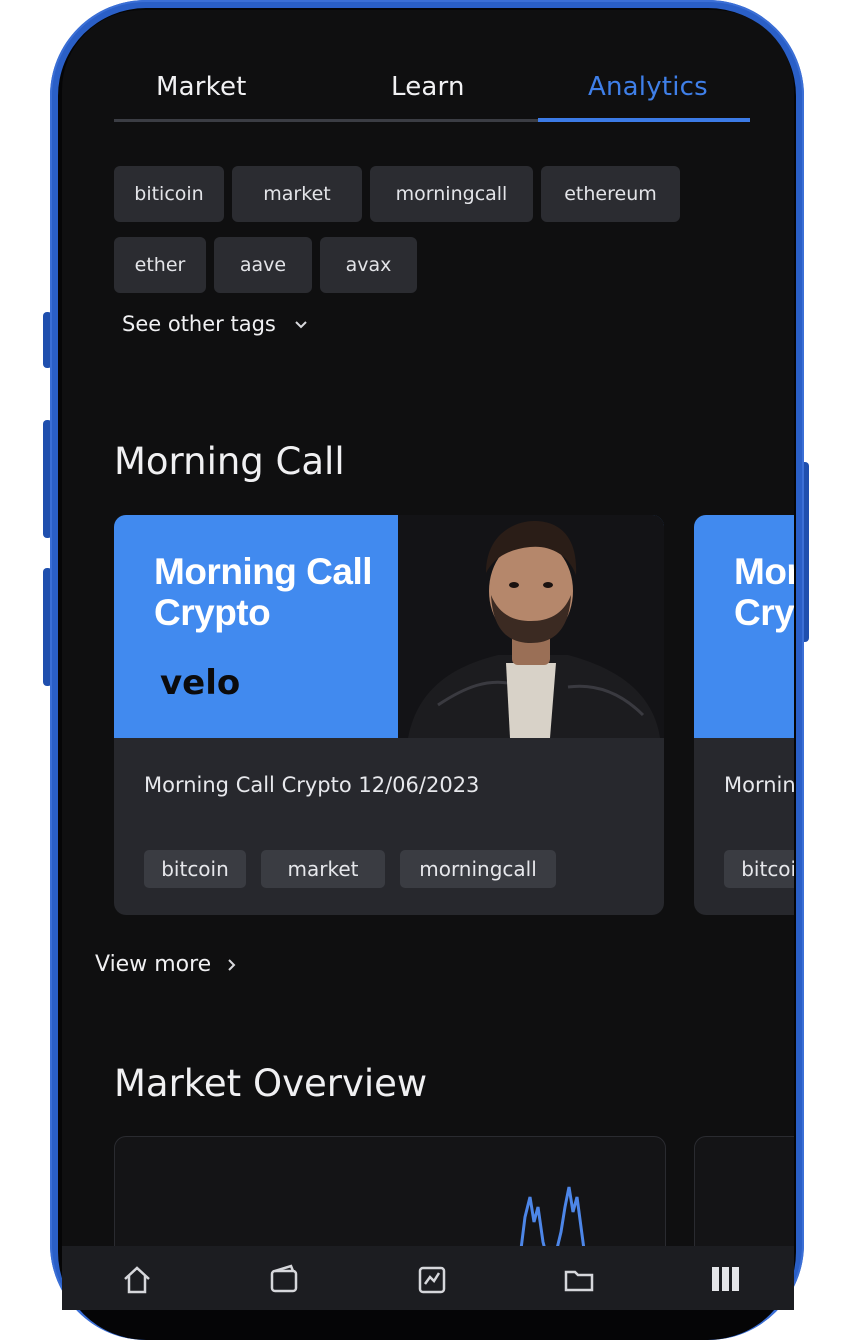 This screenshot has width=853, height=1340. What do you see at coordinates (648, 87) in the screenshot?
I see `tab-analytics: Analytics` at bounding box center [648, 87].